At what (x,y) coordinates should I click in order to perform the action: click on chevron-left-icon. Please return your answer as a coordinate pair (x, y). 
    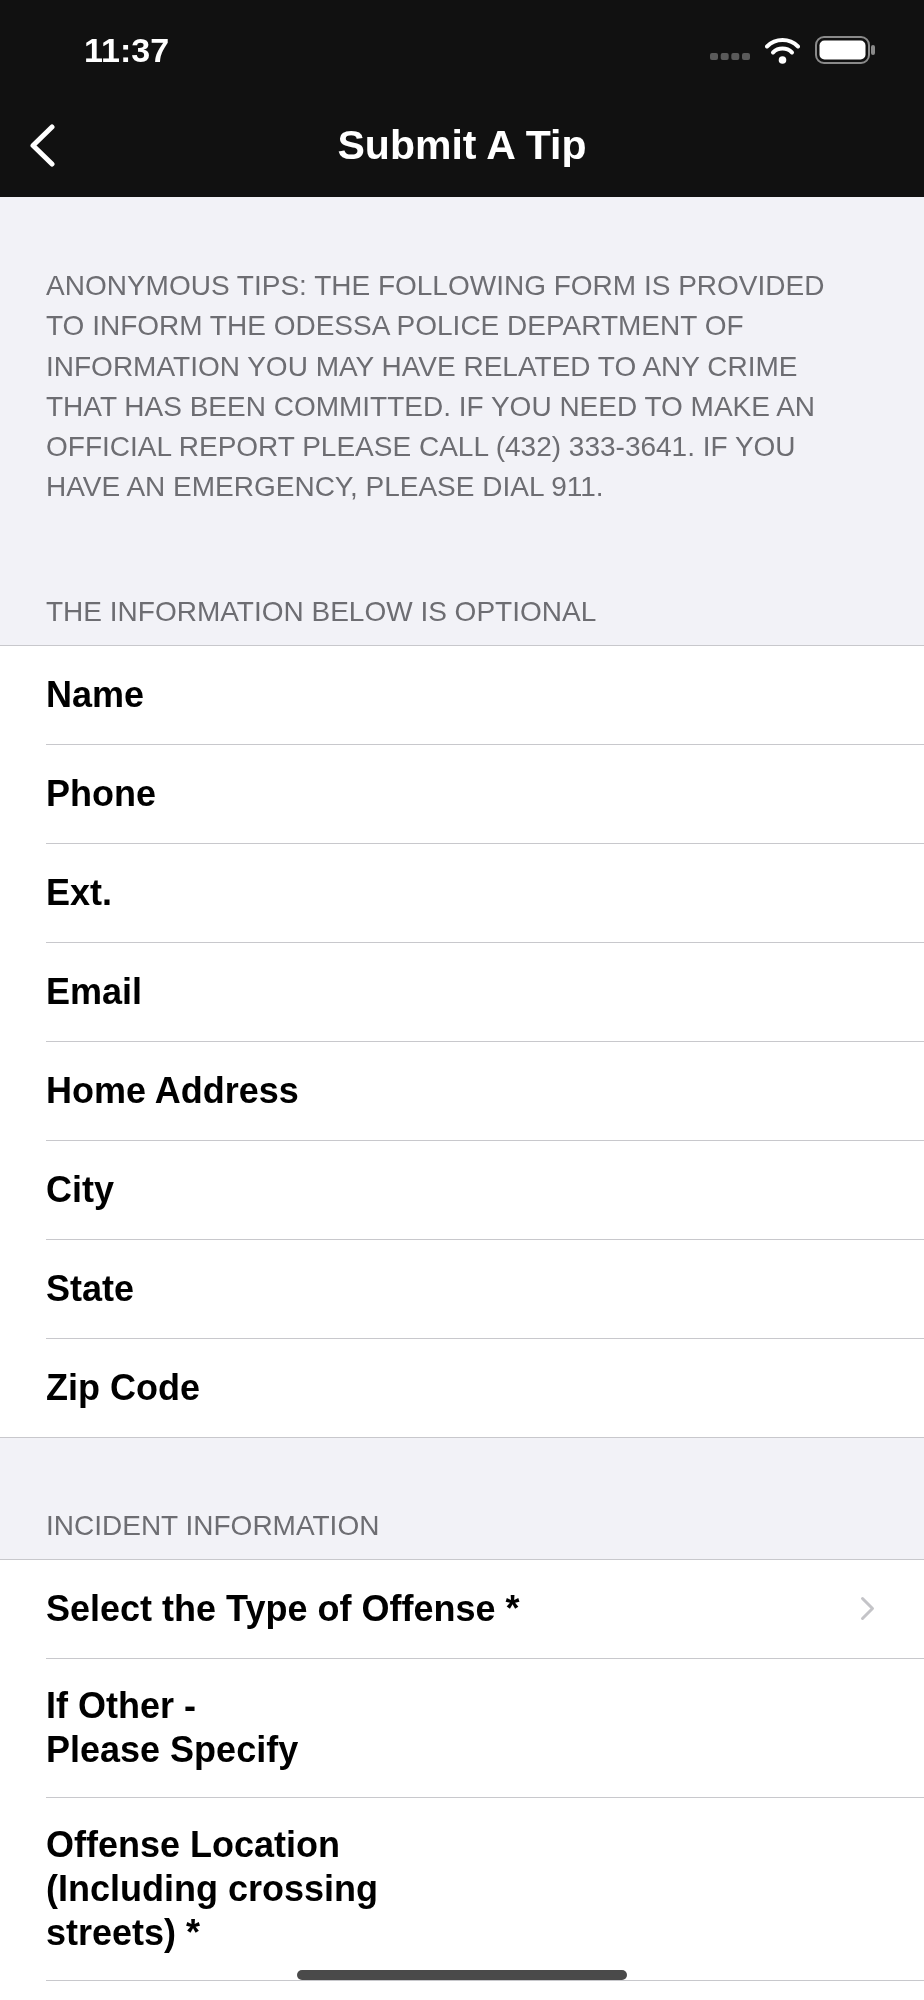
    Looking at the image, I should click on (42, 145).